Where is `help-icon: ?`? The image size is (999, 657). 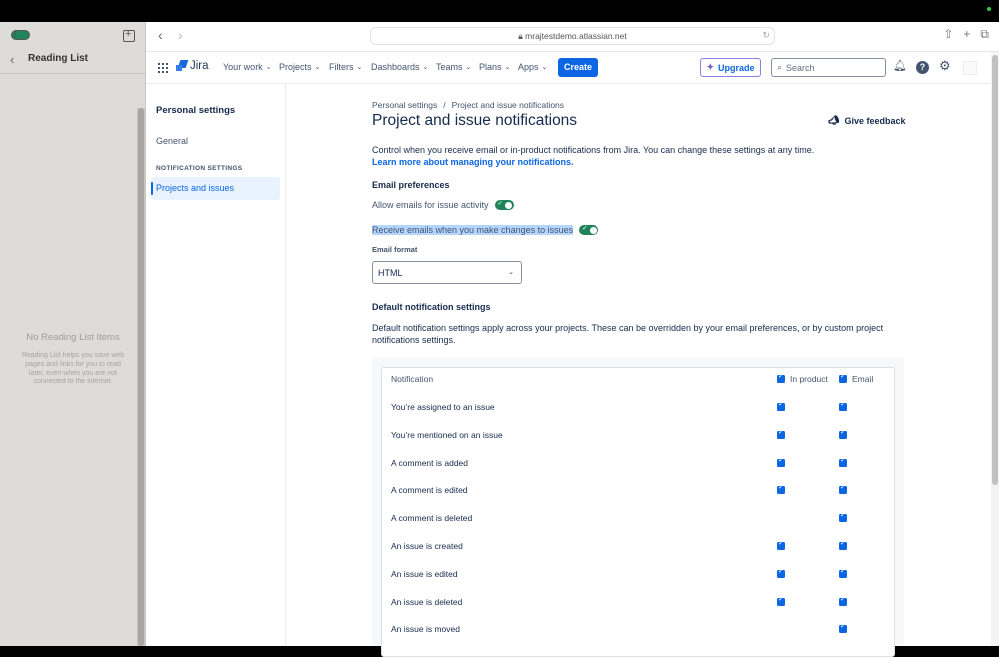
help-icon: ? is located at coordinates (922, 67).